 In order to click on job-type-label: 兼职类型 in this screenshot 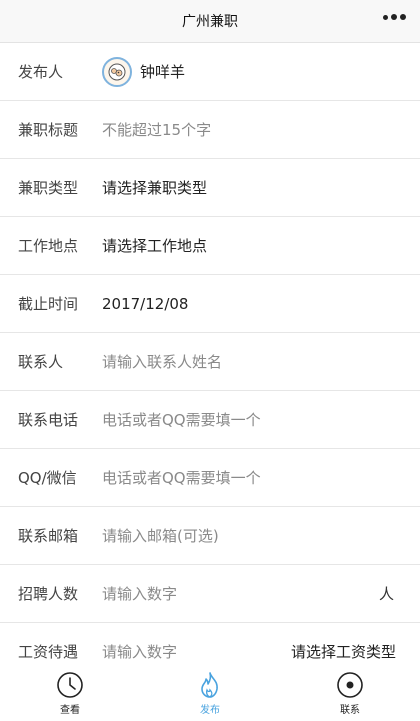, I will do `click(48, 188)`.